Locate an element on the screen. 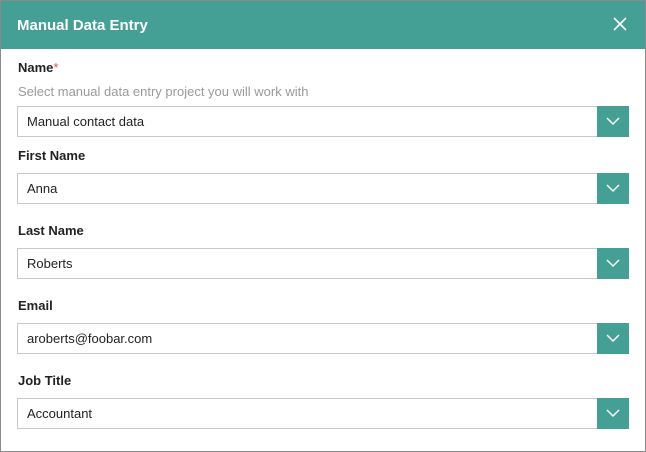 This screenshot has height=452, width=646. job-title-dropdown-button is located at coordinates (613, 413).